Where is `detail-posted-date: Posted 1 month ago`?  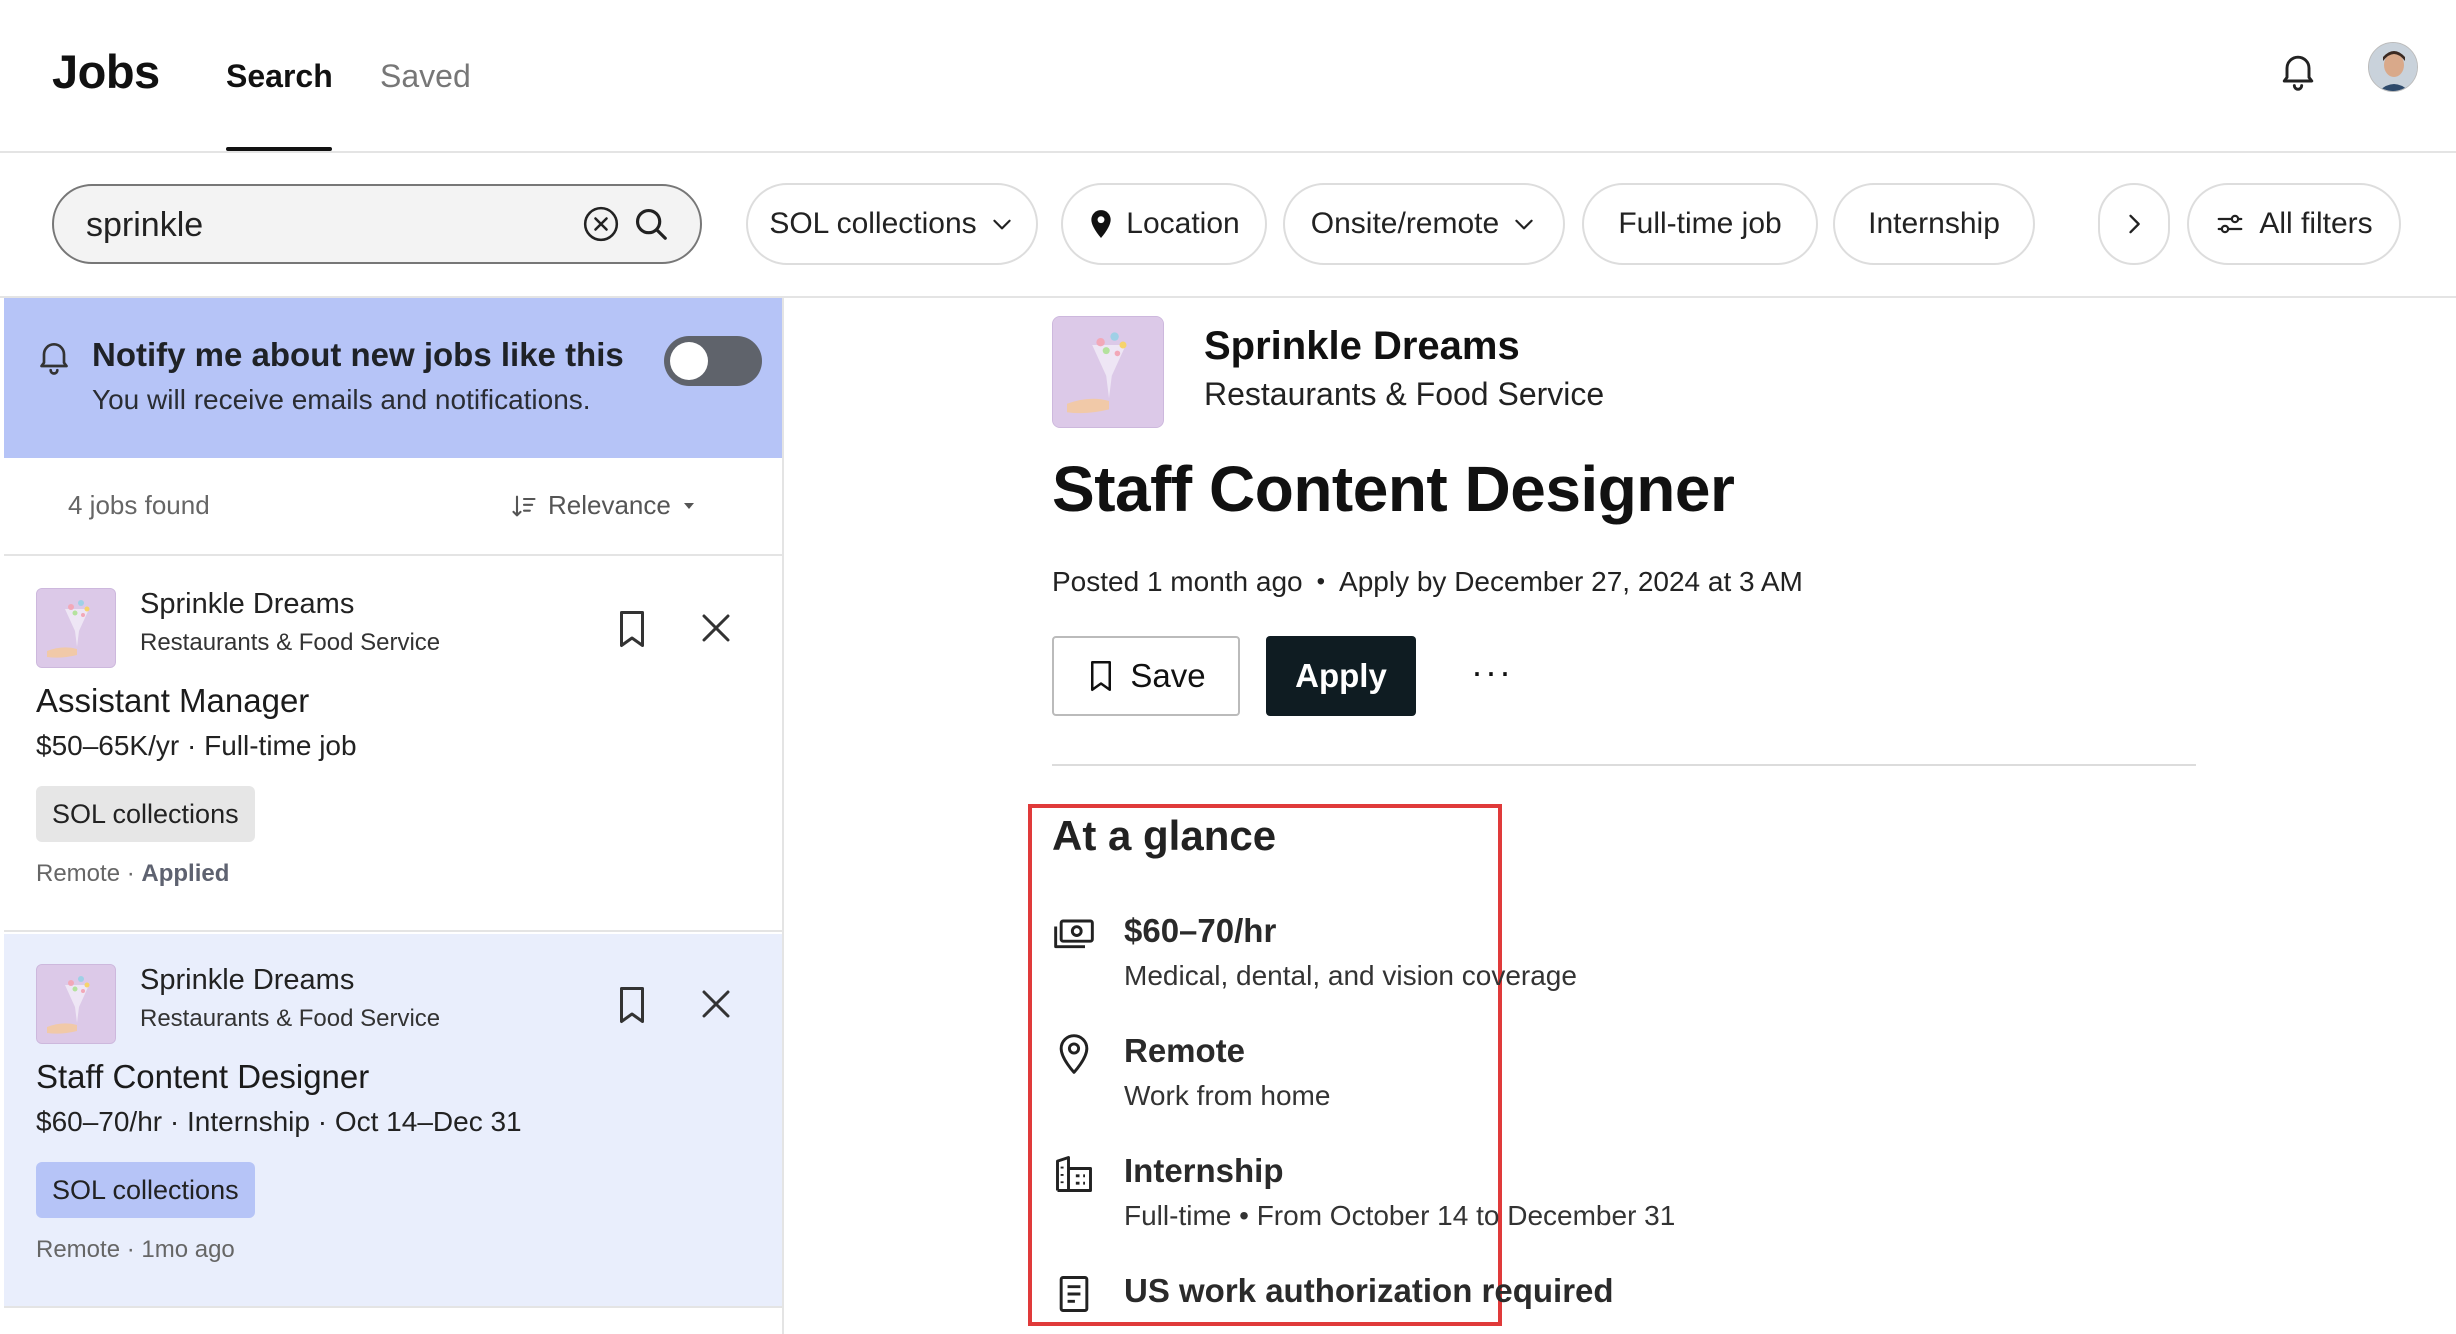
detail-posted-date: Posted 1 month ago is located at coordinates (1177, 581).